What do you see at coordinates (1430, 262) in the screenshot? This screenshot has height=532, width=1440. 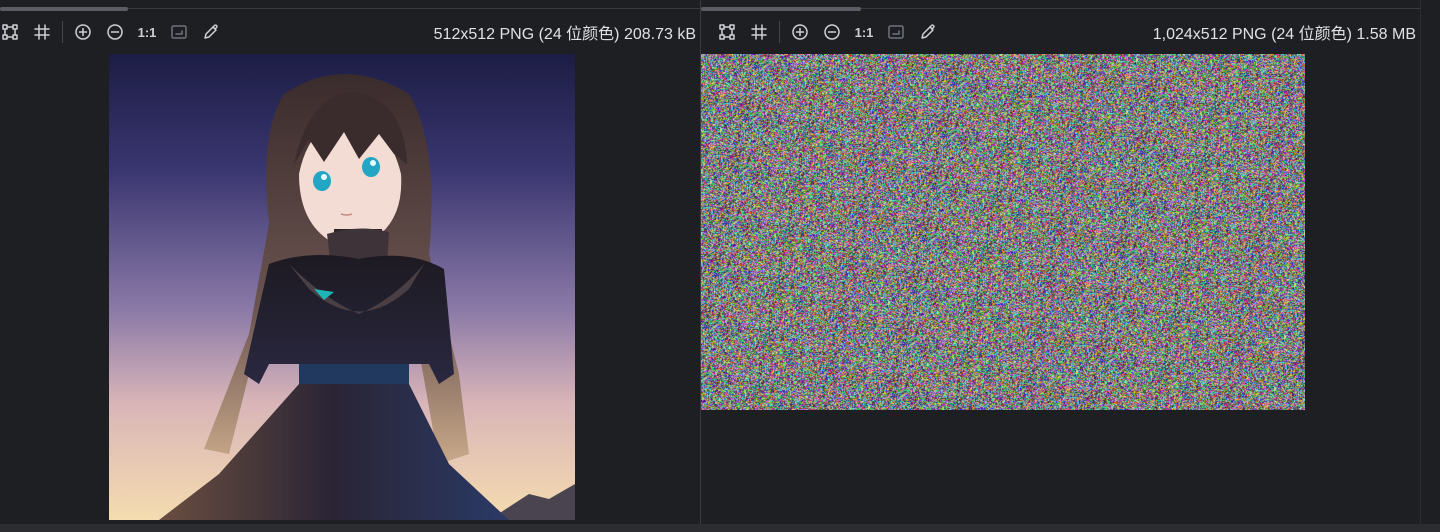 I see `vertical-scrollbar-gutter` at bounding box center [1430, 262].